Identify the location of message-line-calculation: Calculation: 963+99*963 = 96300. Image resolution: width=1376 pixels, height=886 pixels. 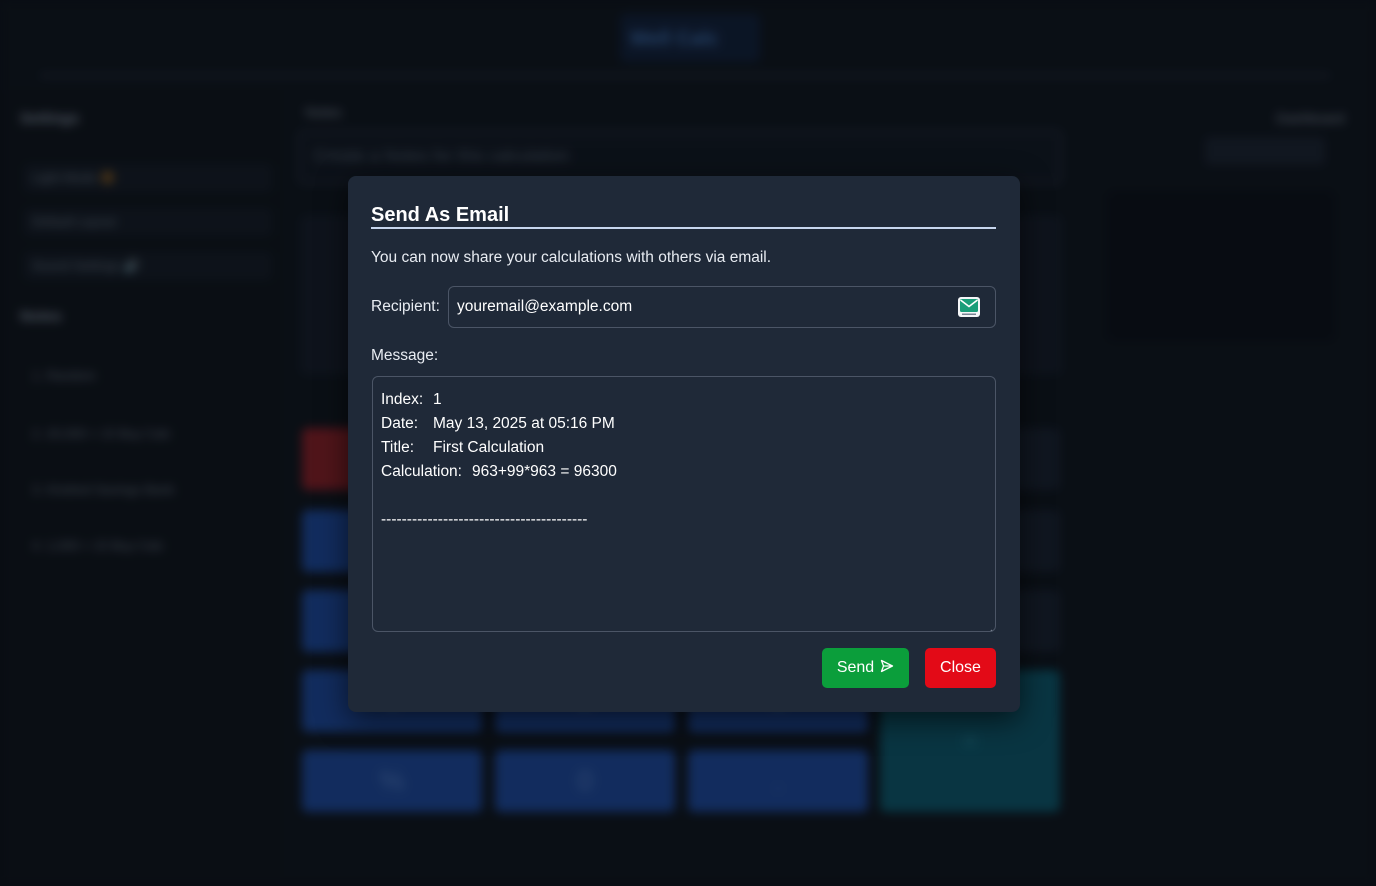
(684, 472).